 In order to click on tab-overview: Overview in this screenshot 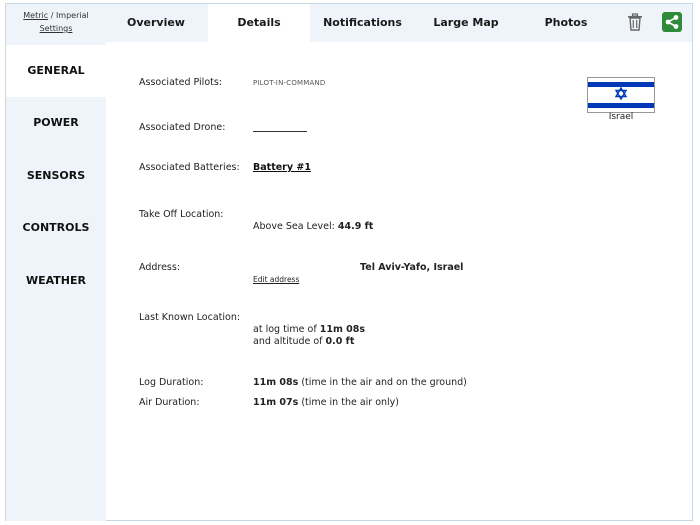, I will do `click(156, 23)`.